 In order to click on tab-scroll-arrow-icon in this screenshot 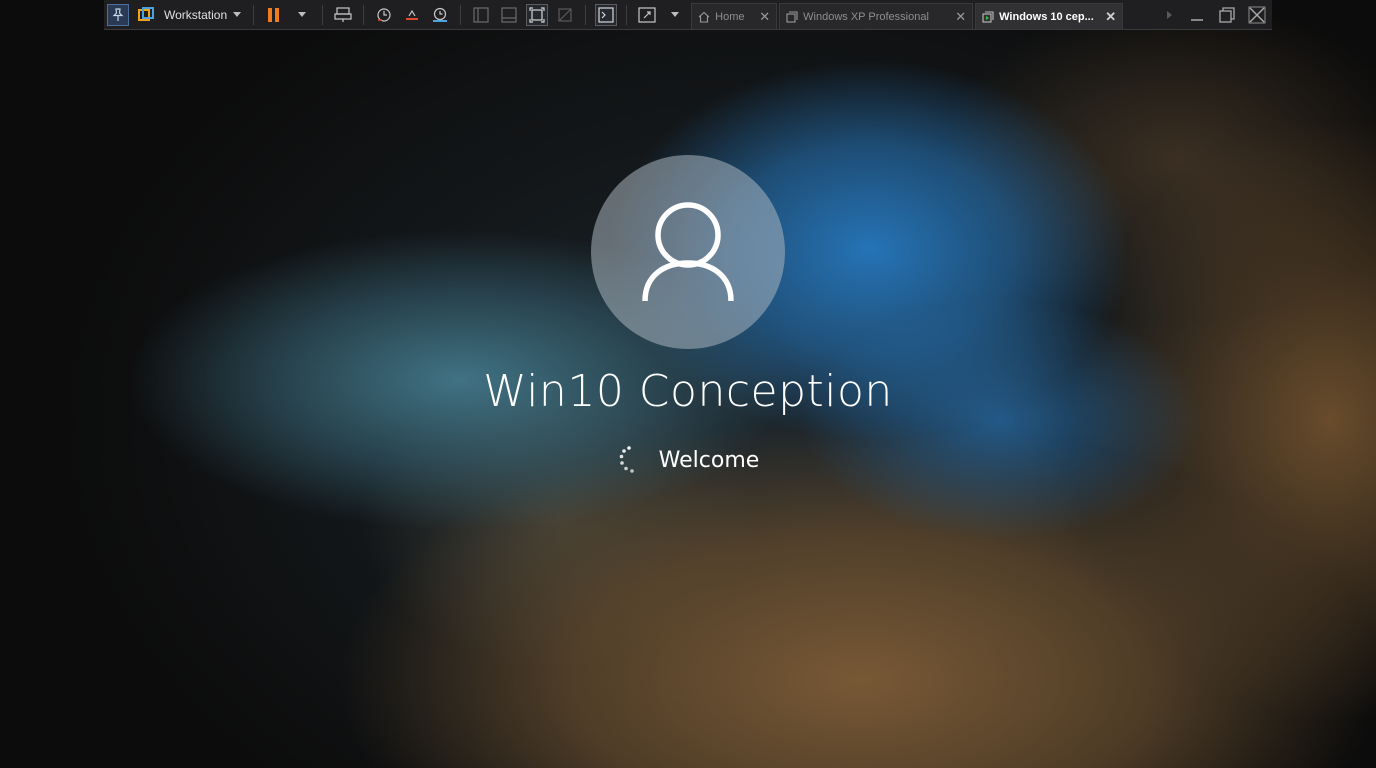, I will do `click(1170, 14)`.